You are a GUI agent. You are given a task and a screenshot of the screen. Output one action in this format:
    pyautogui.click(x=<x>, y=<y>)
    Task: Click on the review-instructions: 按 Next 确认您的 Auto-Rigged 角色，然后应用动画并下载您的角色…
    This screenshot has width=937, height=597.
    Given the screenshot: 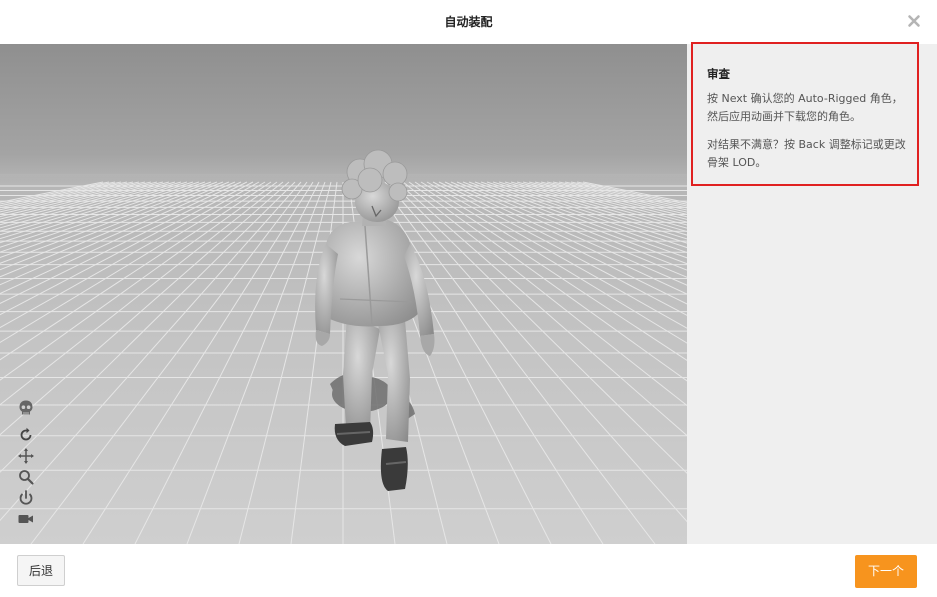 What is the action you would take?
    pyautogui.click(x=805, y=107)
    